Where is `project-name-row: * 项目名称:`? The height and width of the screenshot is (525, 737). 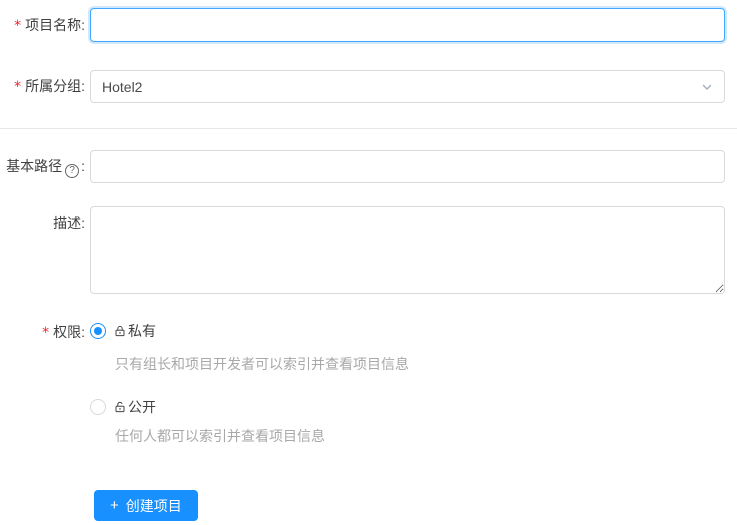
project-name-row: * 项目名称: is located at coordinates (368, 25).